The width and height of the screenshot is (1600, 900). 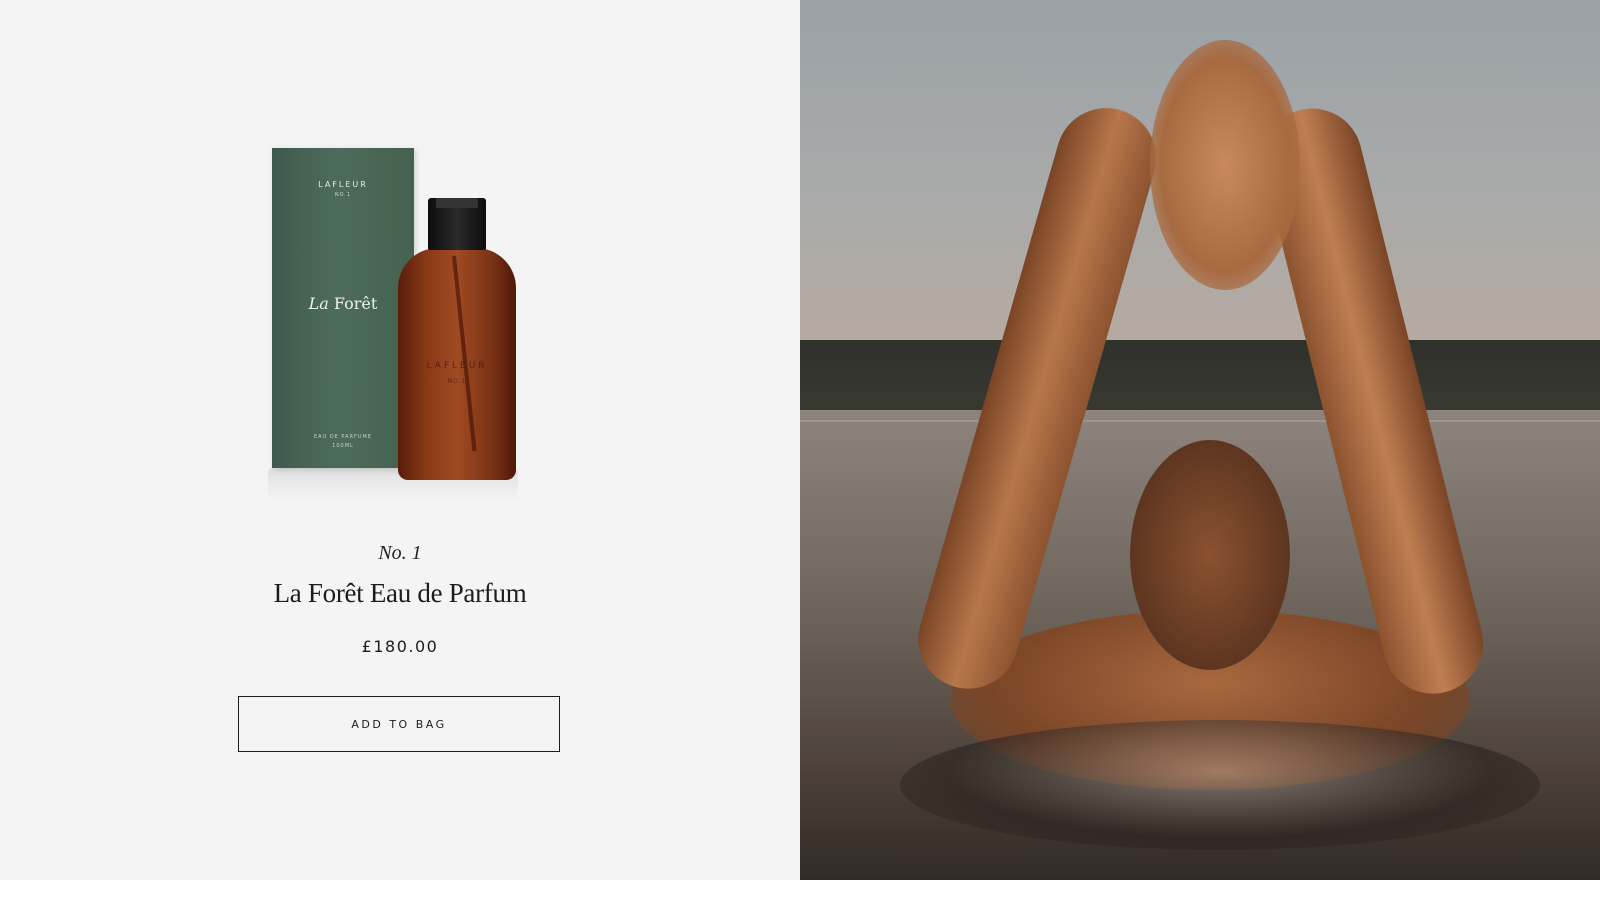 I want to click on box-product-name: La Forêt, so click(x=343, y=303).